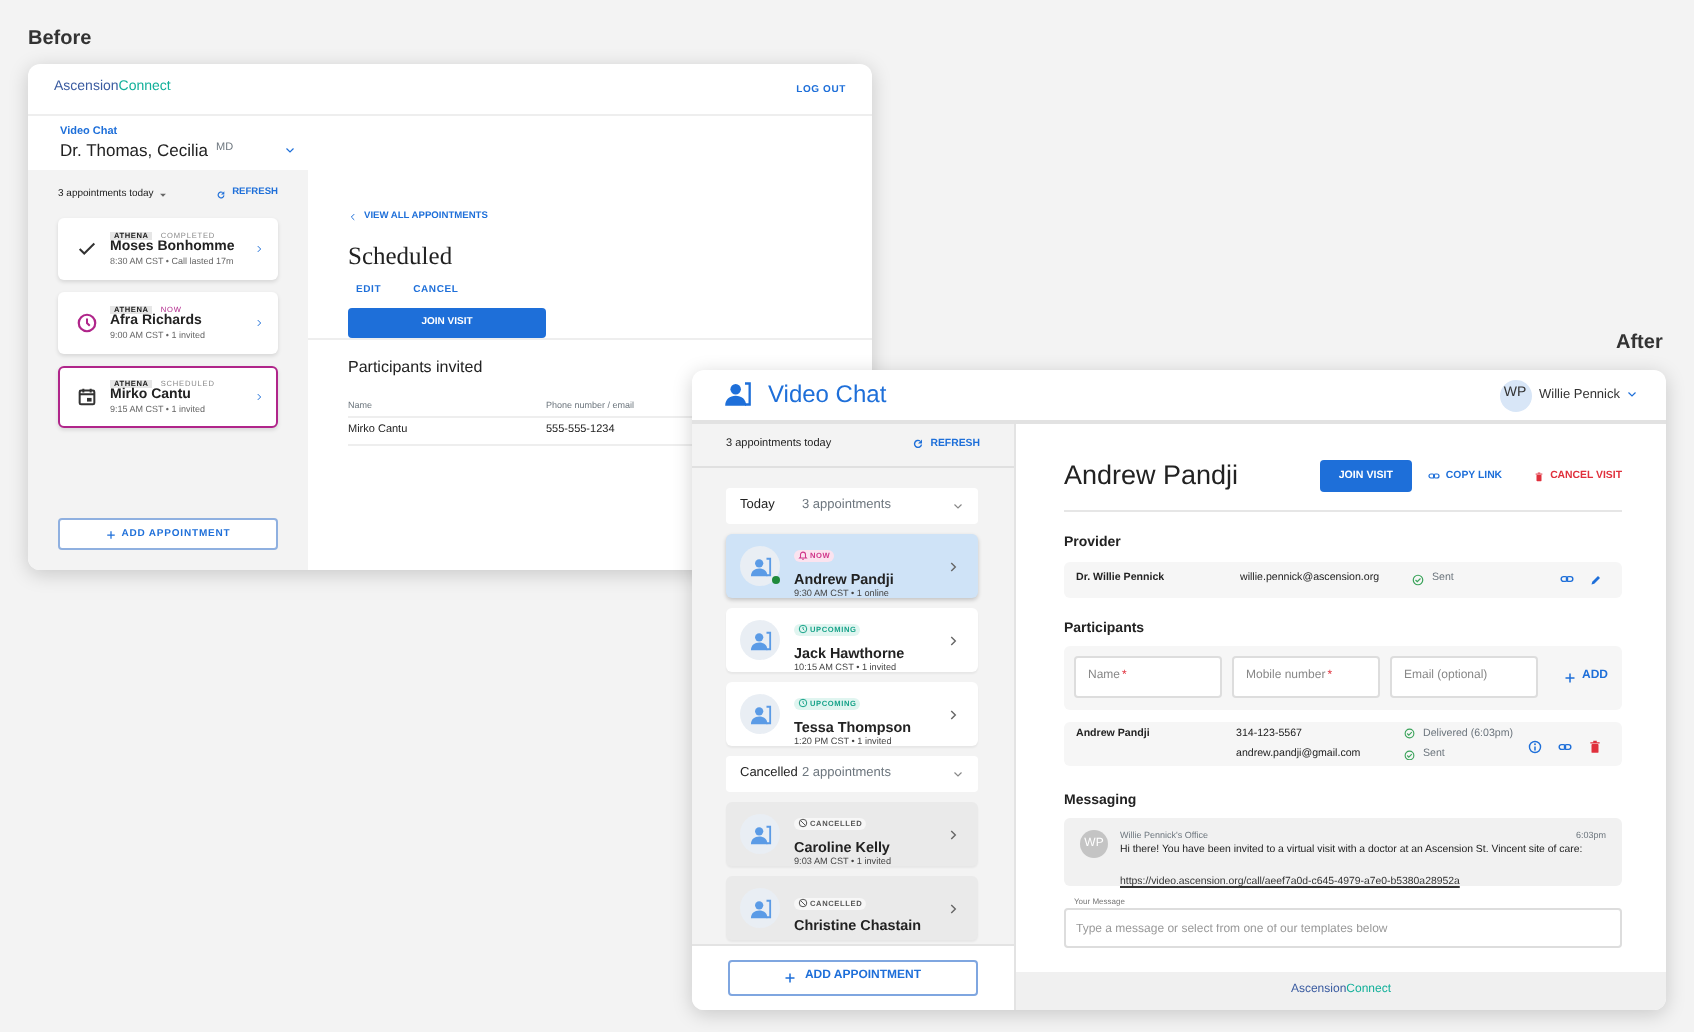 The width and height of the screenshot is (1694, 1032). Describe the element at coordinates (1639, 344) in the screenshot. I see `section-label: After` at that location.